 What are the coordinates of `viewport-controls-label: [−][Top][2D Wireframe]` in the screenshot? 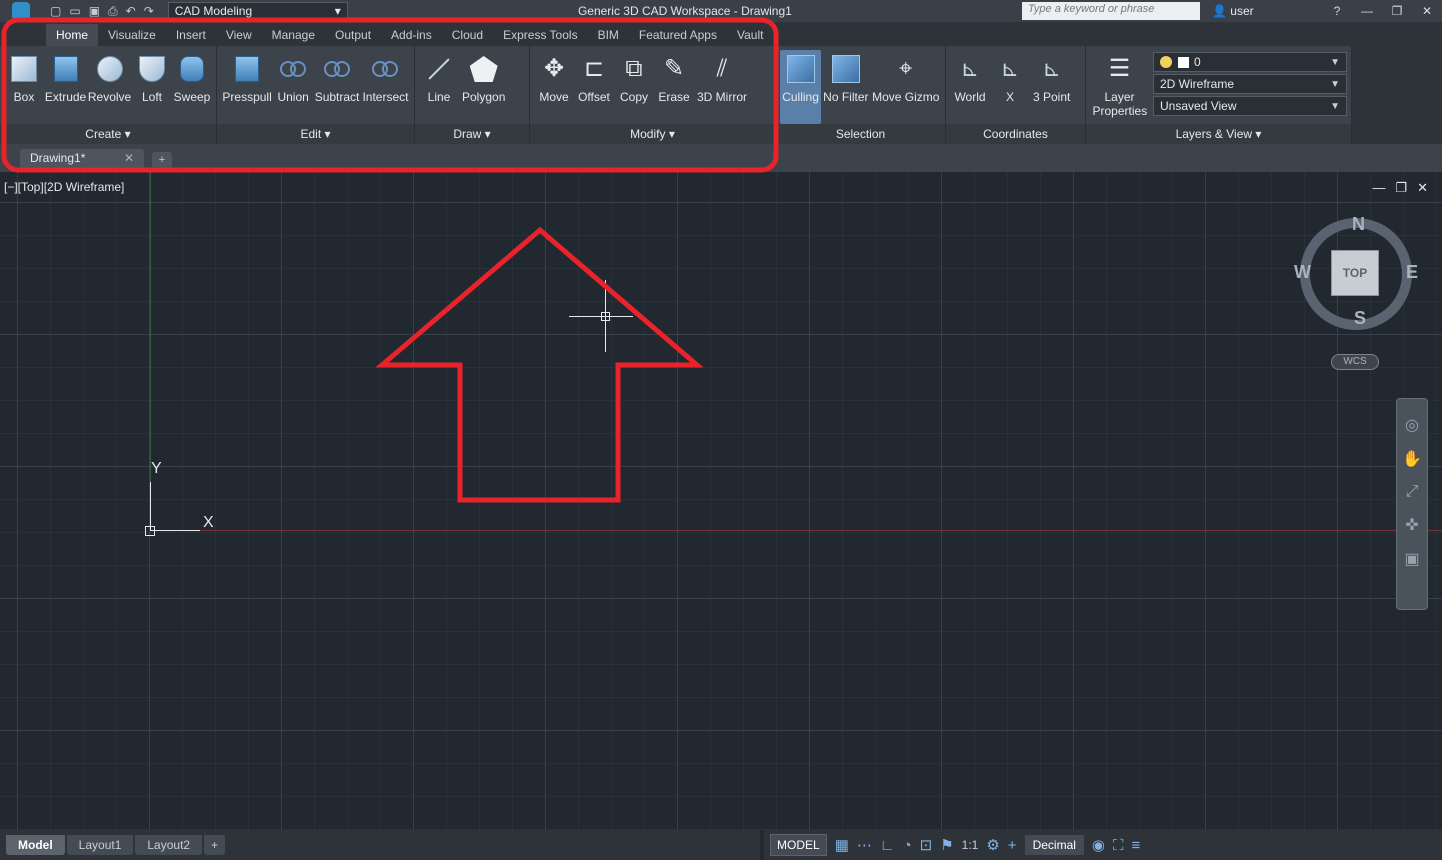 It's located at (64, 187).